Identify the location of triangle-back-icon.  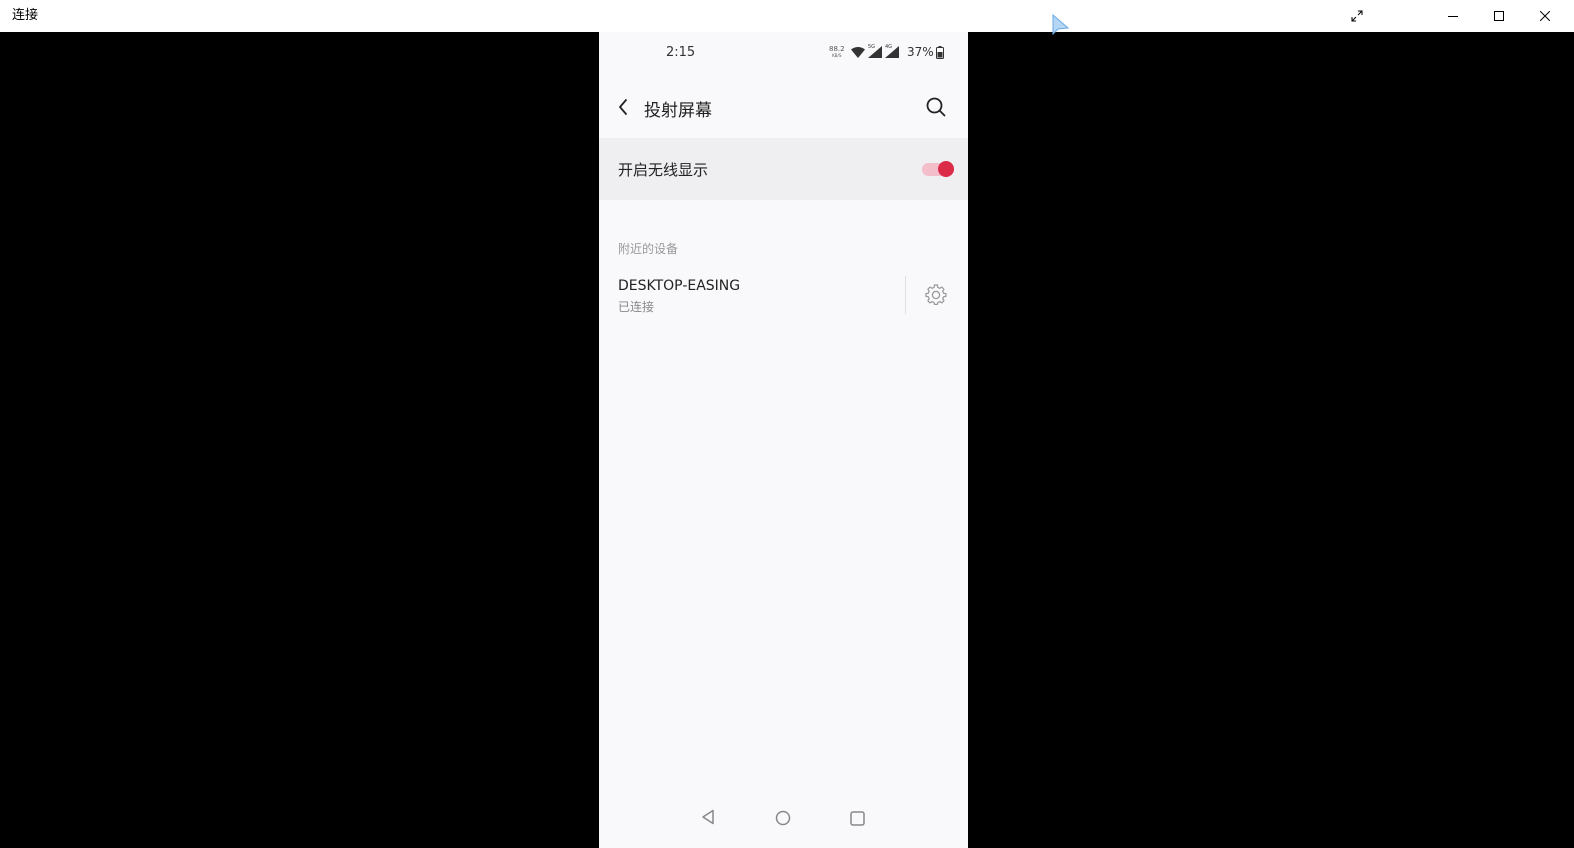
(708, 817).